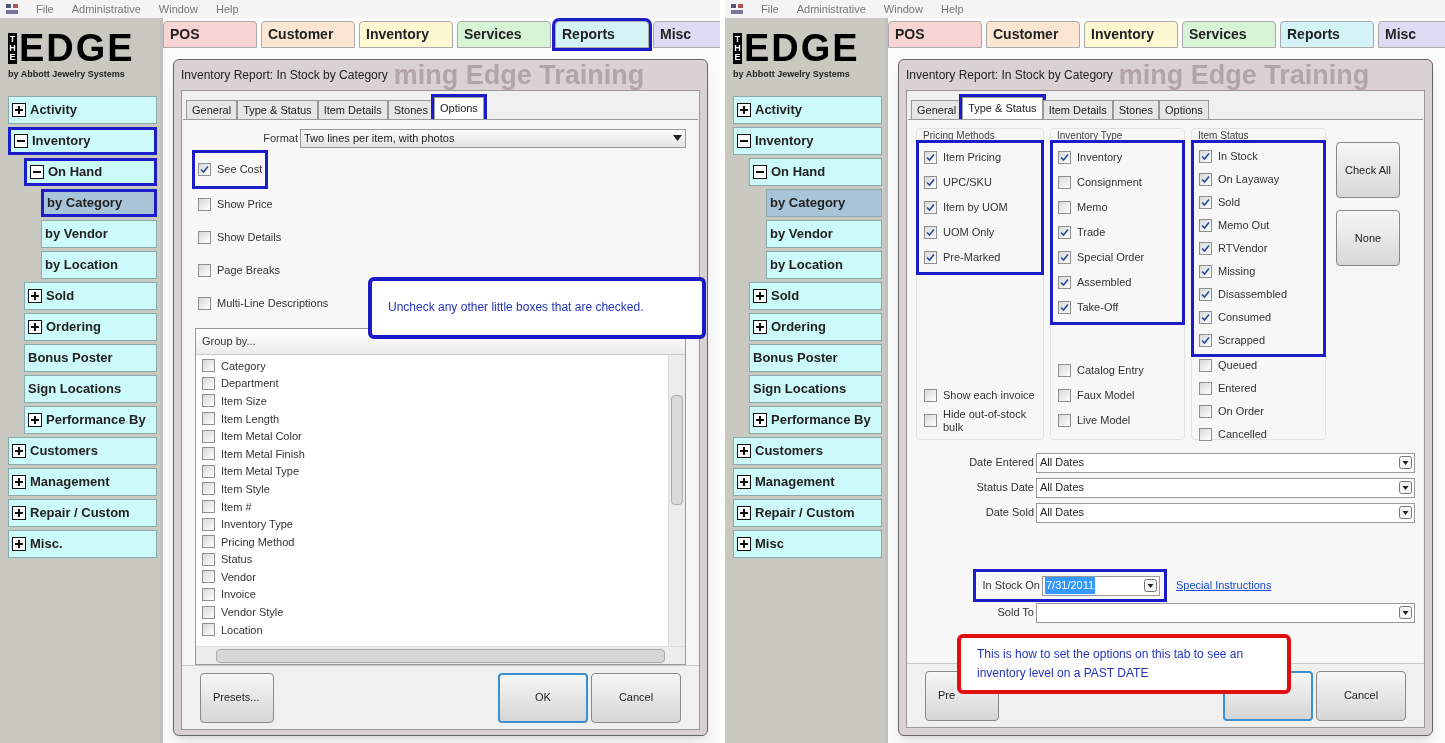 This screenshot has width=1445, height=743. I want to click on nav-item: by Category, so click(824, 203).